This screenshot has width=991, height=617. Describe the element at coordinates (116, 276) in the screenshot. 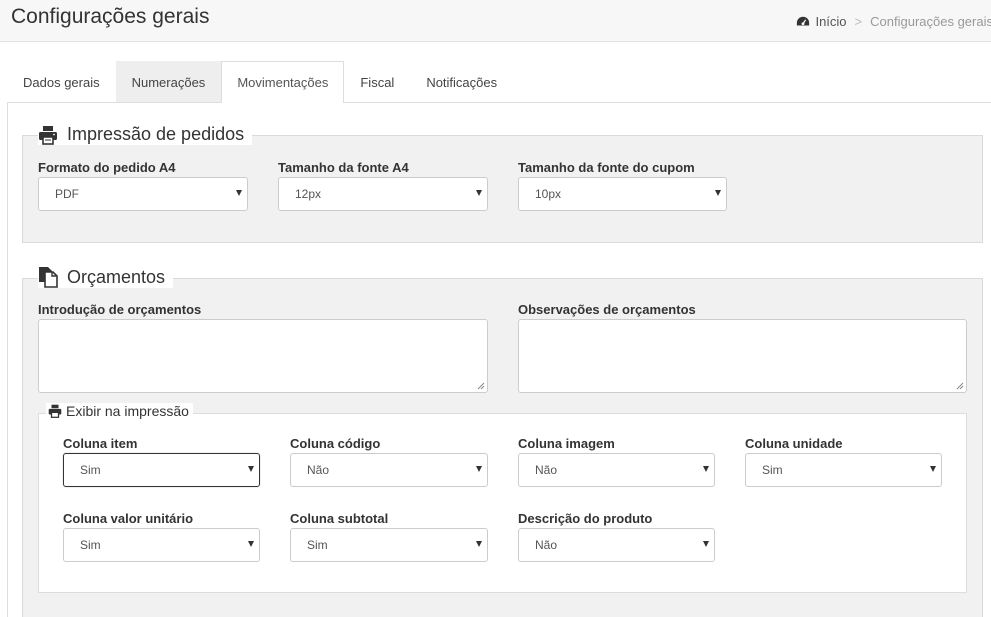

I see `orcamentos-title: Orçamentos` at that location.